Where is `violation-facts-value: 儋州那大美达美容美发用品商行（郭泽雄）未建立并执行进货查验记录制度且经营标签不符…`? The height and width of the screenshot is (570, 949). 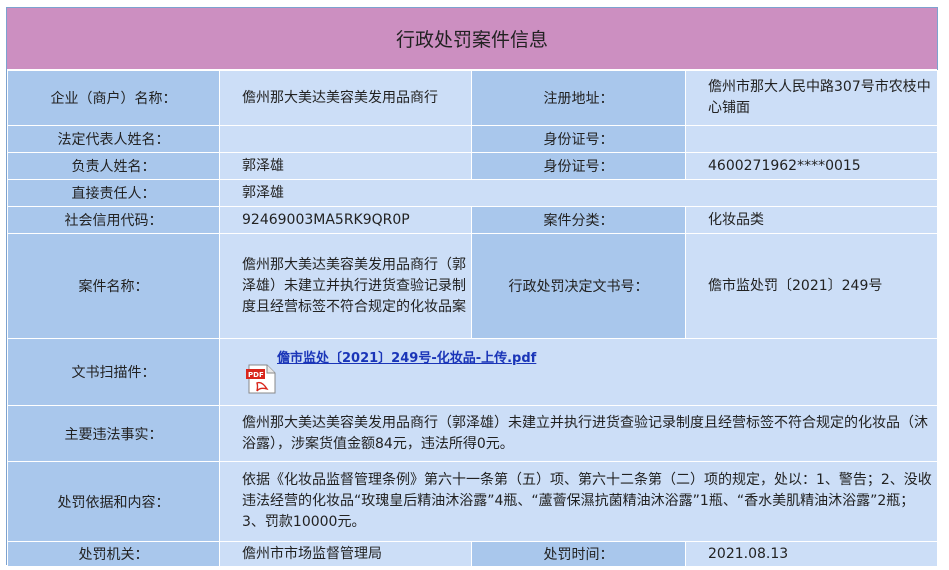
violation-facts-value: 儋州那大美达美容美发用品商行（郭泽雄）未建立并执行进货查验记录制度且经营标签不符… is located at coordinates (578, 433).